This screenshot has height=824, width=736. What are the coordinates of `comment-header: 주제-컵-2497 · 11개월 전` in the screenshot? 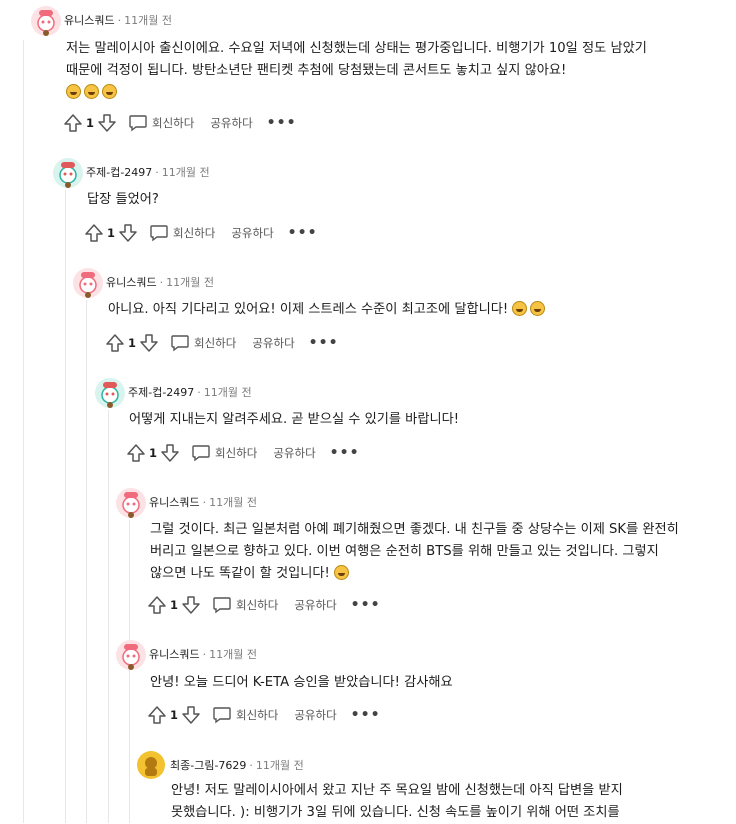 It's located at (131, 172).